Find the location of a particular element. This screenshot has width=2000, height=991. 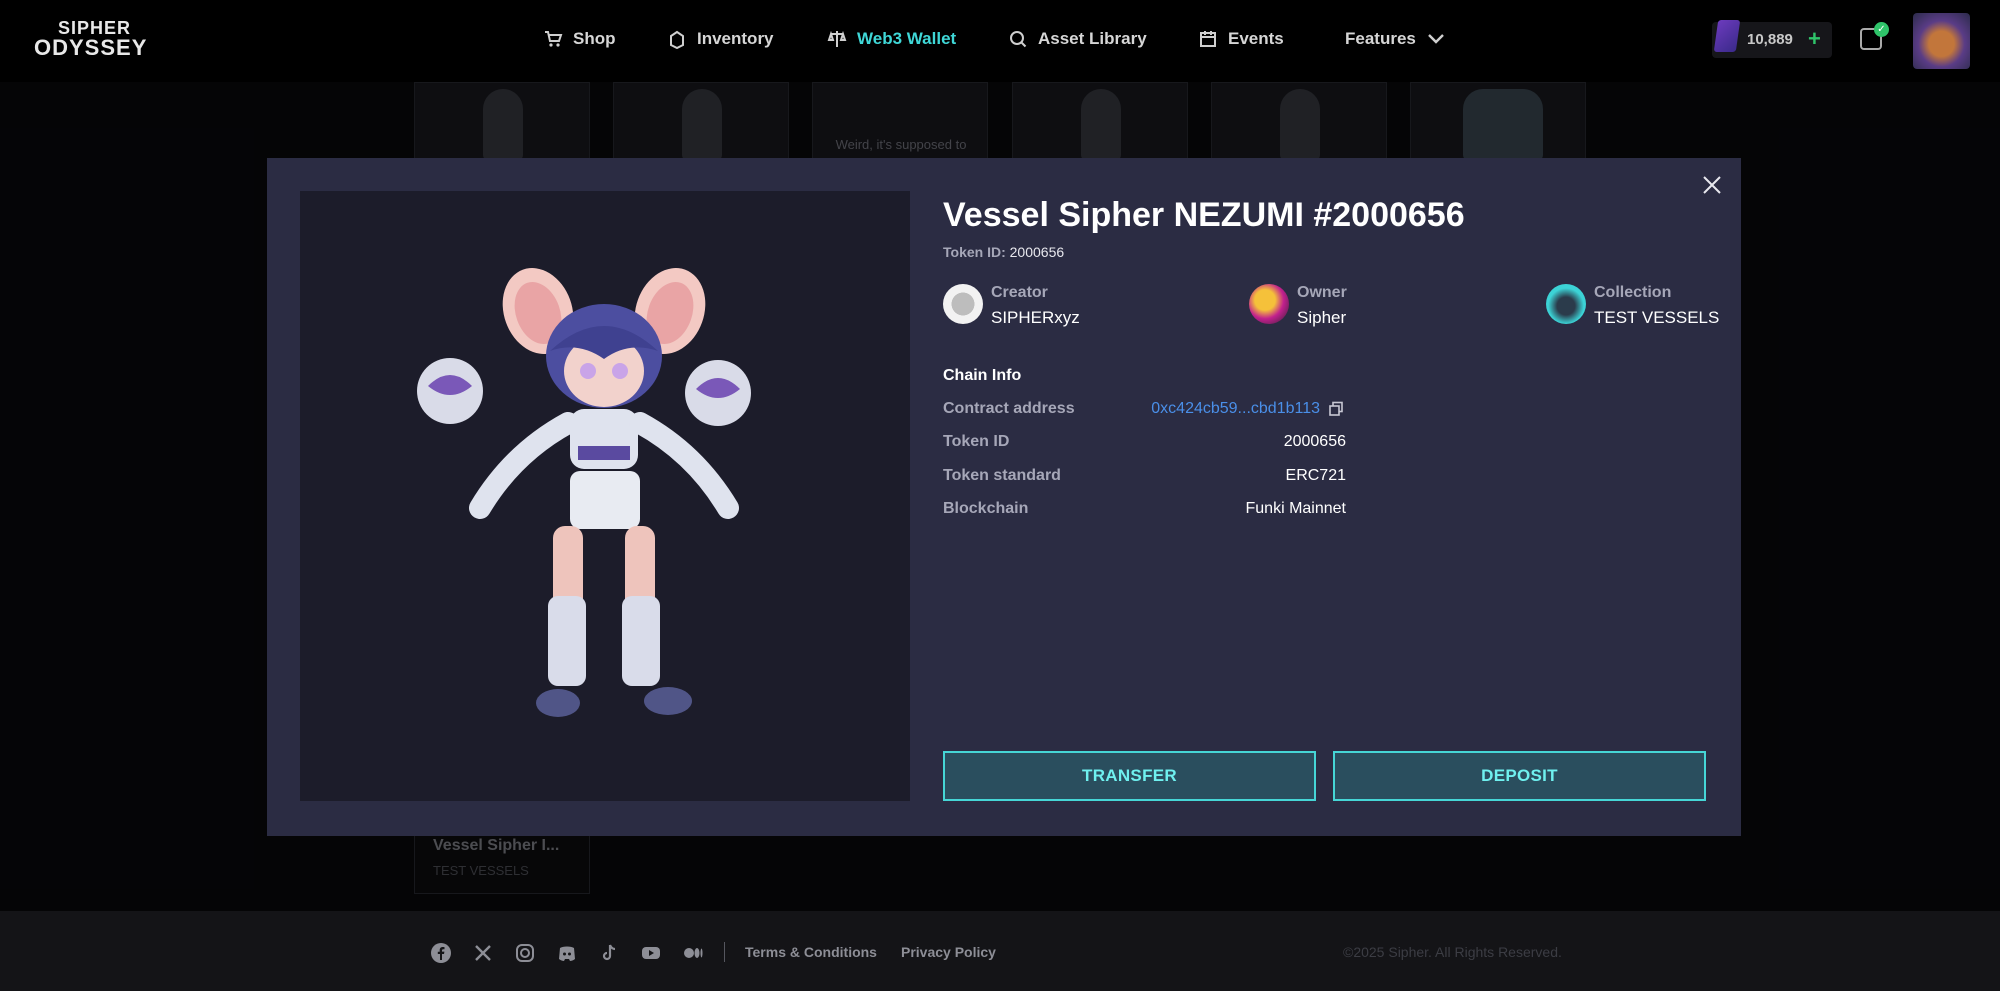

creator-avatar is located at coordinates (963, 304).